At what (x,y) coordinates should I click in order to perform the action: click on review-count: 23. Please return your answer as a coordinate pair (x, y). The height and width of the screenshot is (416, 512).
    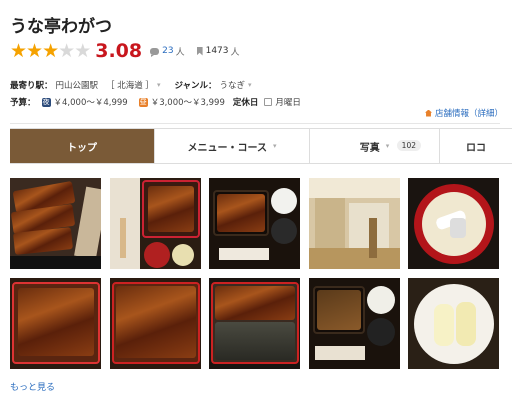
    Looking at the image, I should click on (168, 51).